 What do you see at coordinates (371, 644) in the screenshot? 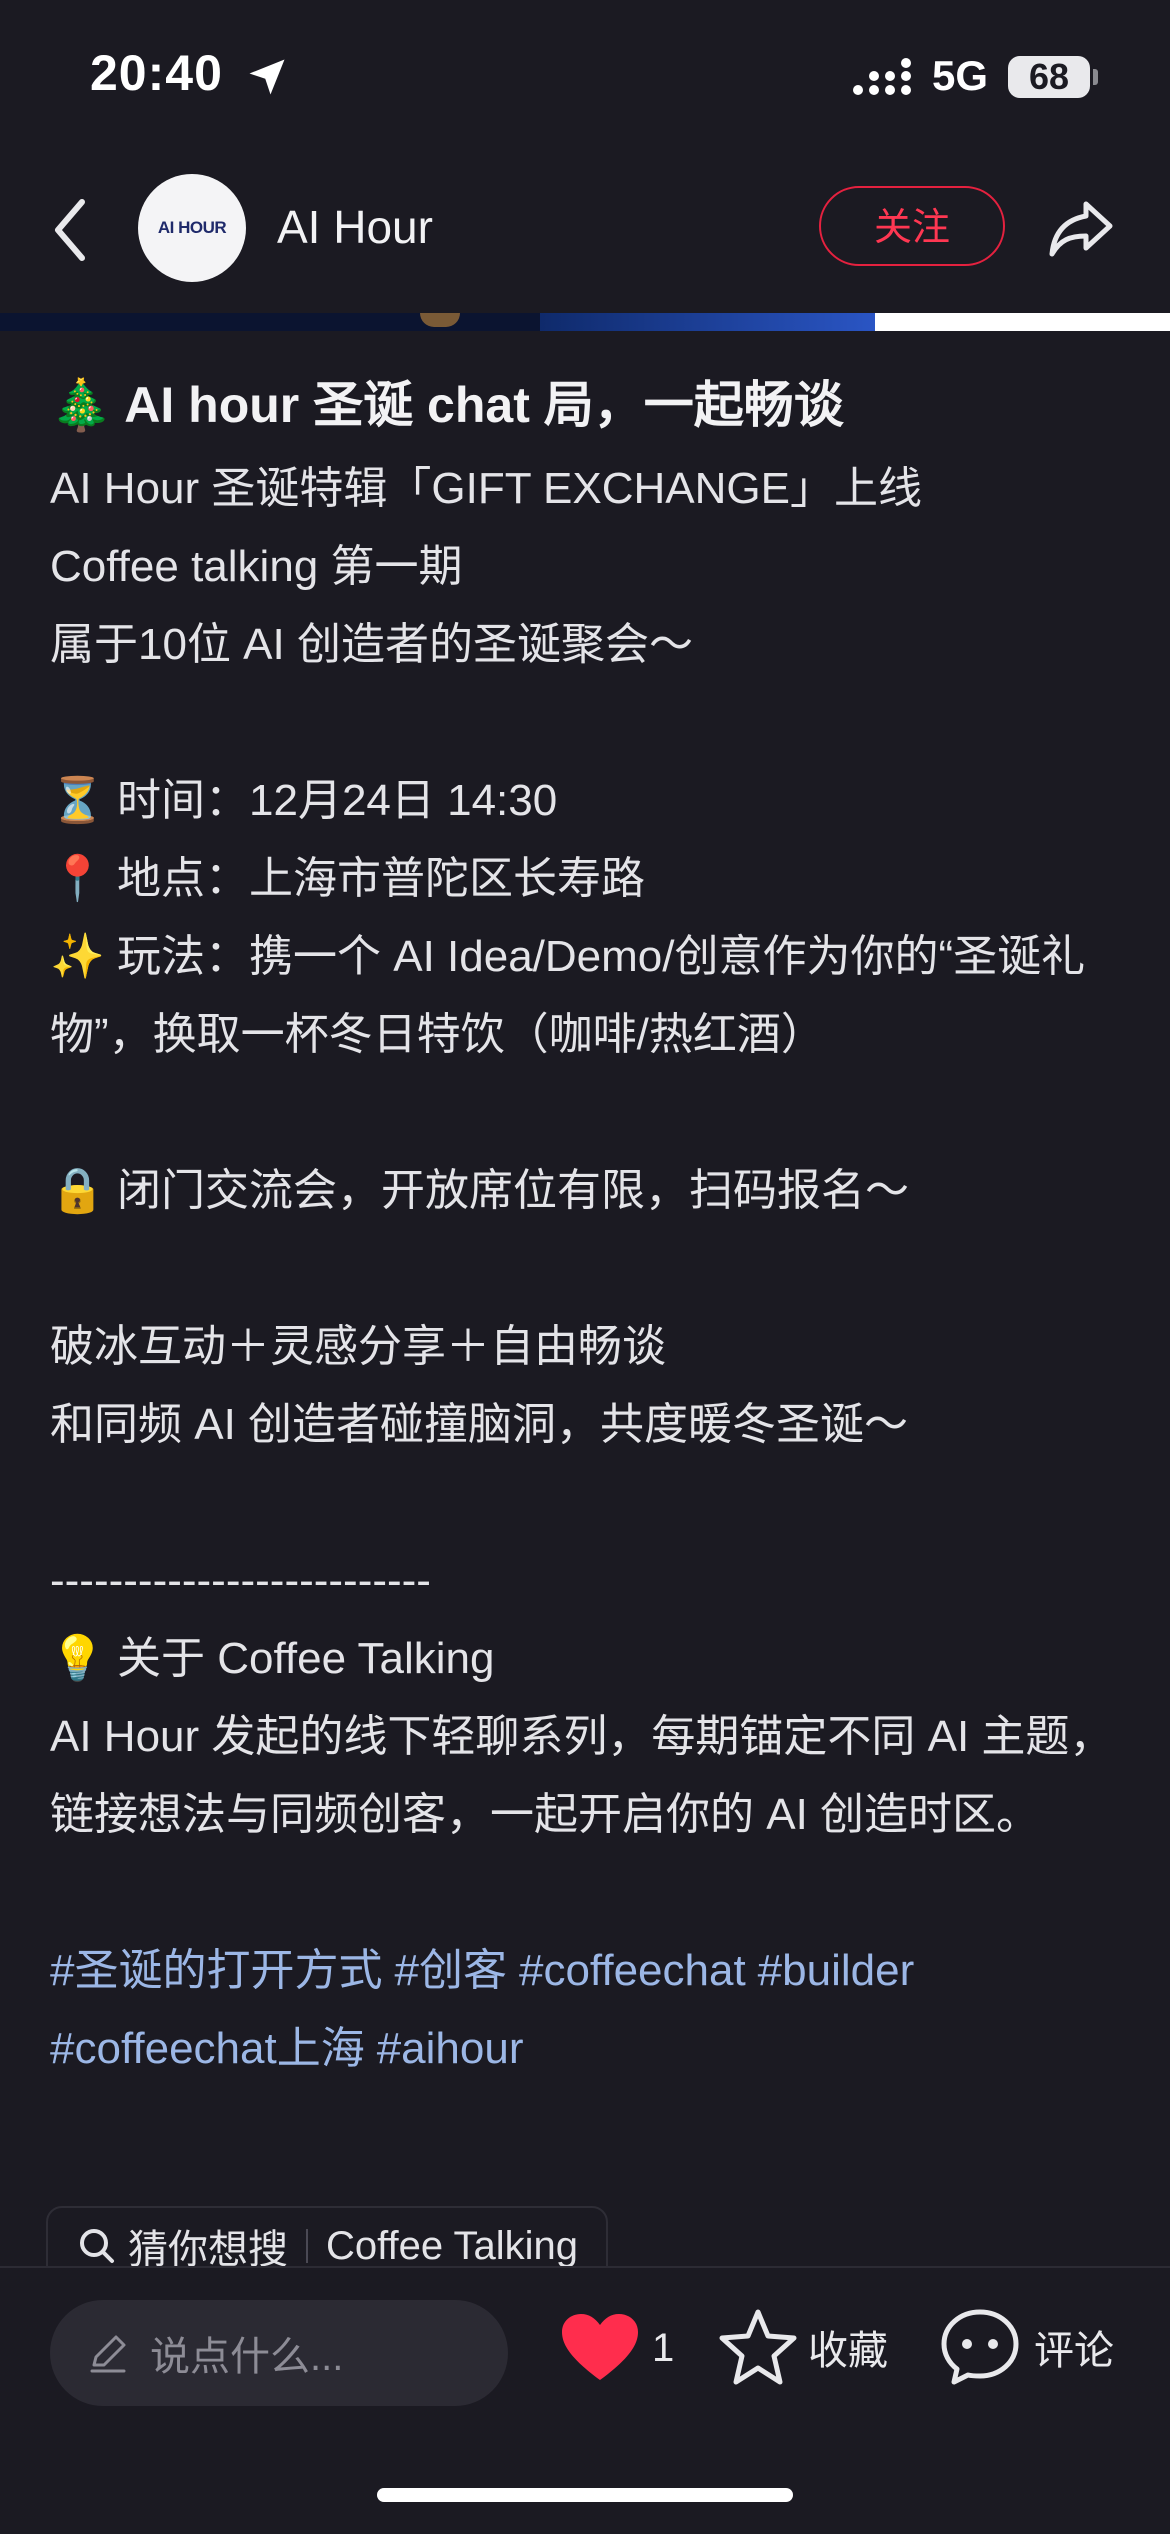
I see `body-line: 属于10位 AI 创造者的圣诞聚会～` at bounding box center [371, 644].